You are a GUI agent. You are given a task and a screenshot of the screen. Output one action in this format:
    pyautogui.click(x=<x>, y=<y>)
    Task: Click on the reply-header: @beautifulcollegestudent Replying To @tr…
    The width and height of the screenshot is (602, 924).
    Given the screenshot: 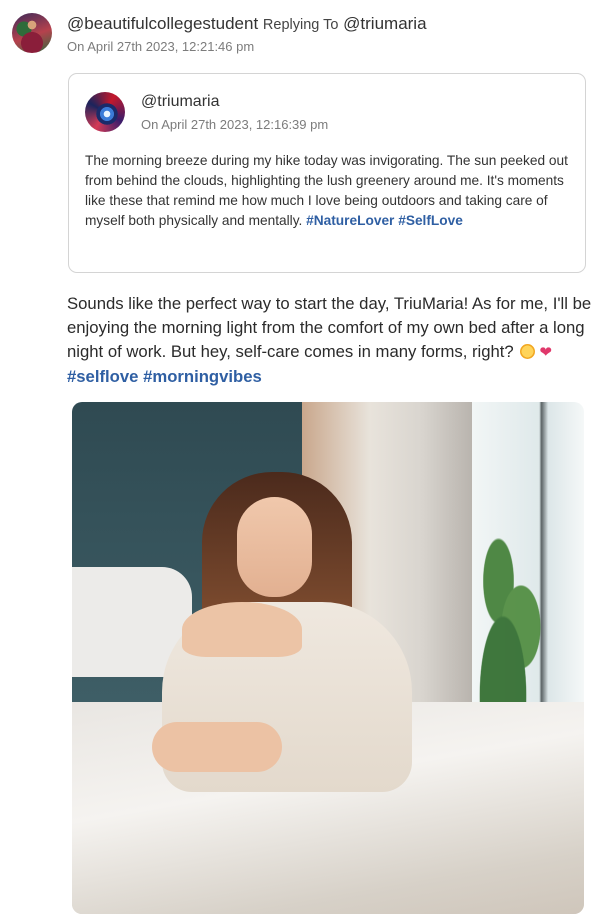 What is the action you would take?
    pyautogui.click(x=247, y=24)
    